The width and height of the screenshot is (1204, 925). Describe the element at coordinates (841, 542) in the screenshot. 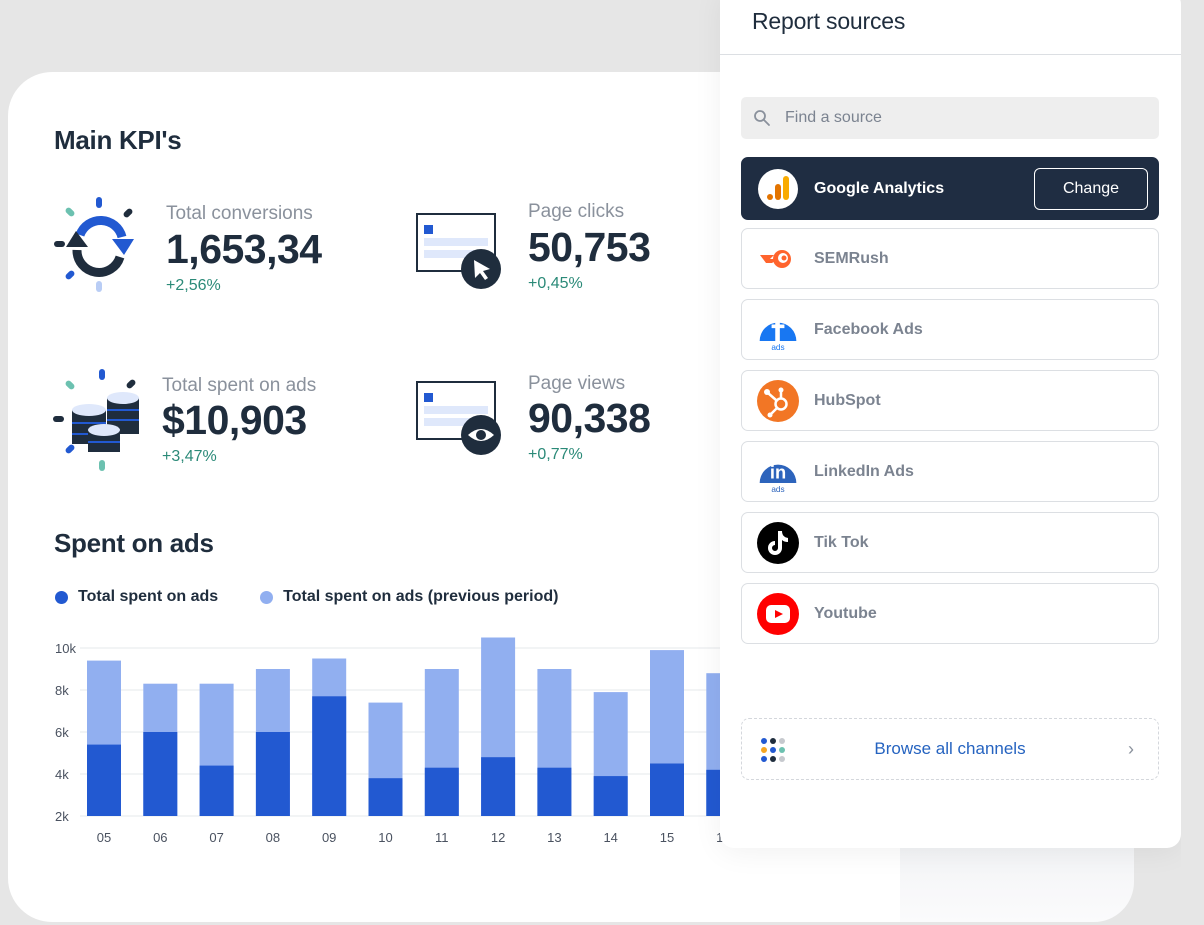

I see `source-name: Tik Tok` at that location.